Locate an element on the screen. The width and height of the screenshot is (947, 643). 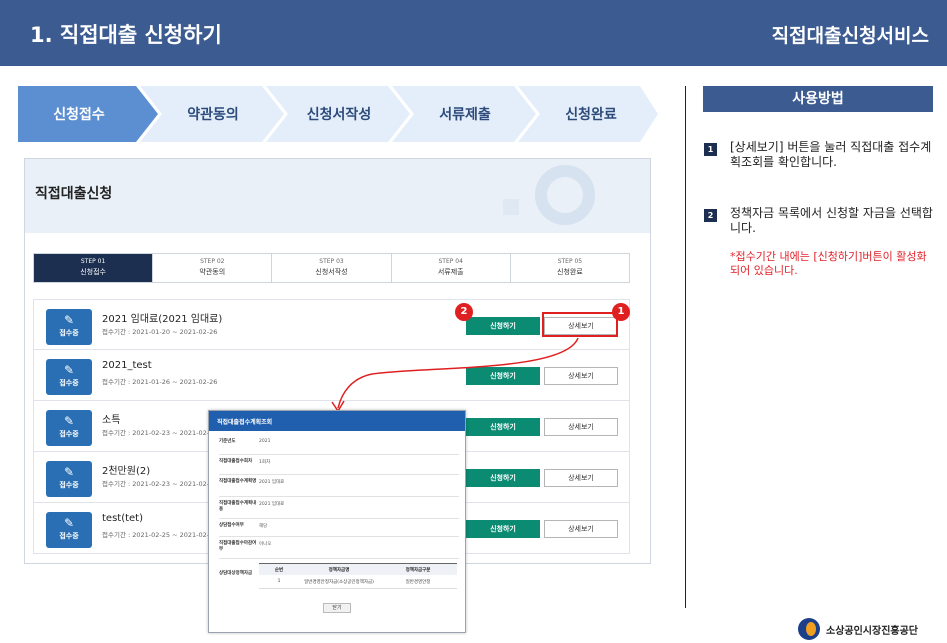
tab-step-3: STEP 03 신청서작성 is located at coordinates (332, 268).